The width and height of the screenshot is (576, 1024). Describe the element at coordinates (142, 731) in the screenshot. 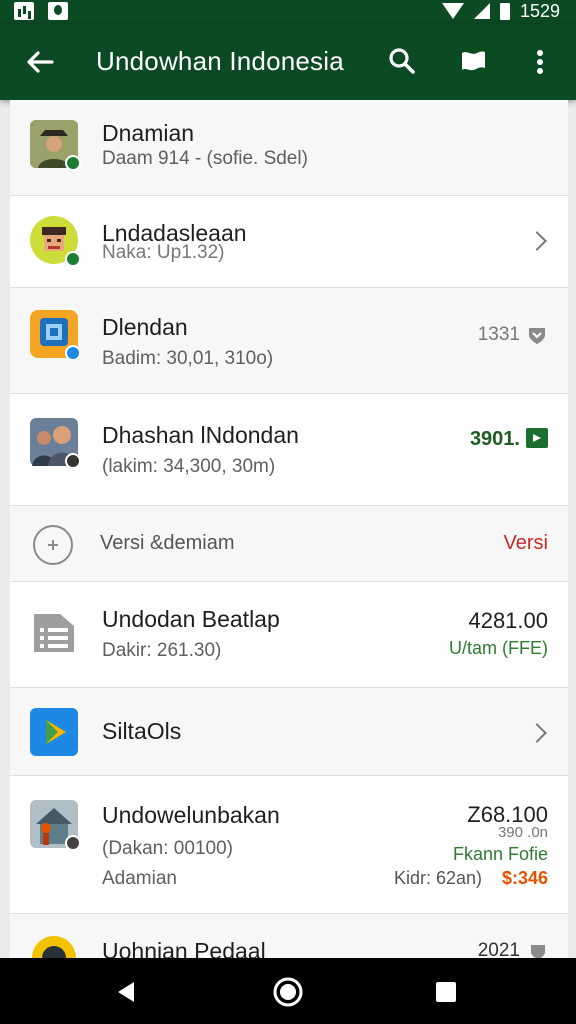

I see `item-title: SiltaOls` at that location.